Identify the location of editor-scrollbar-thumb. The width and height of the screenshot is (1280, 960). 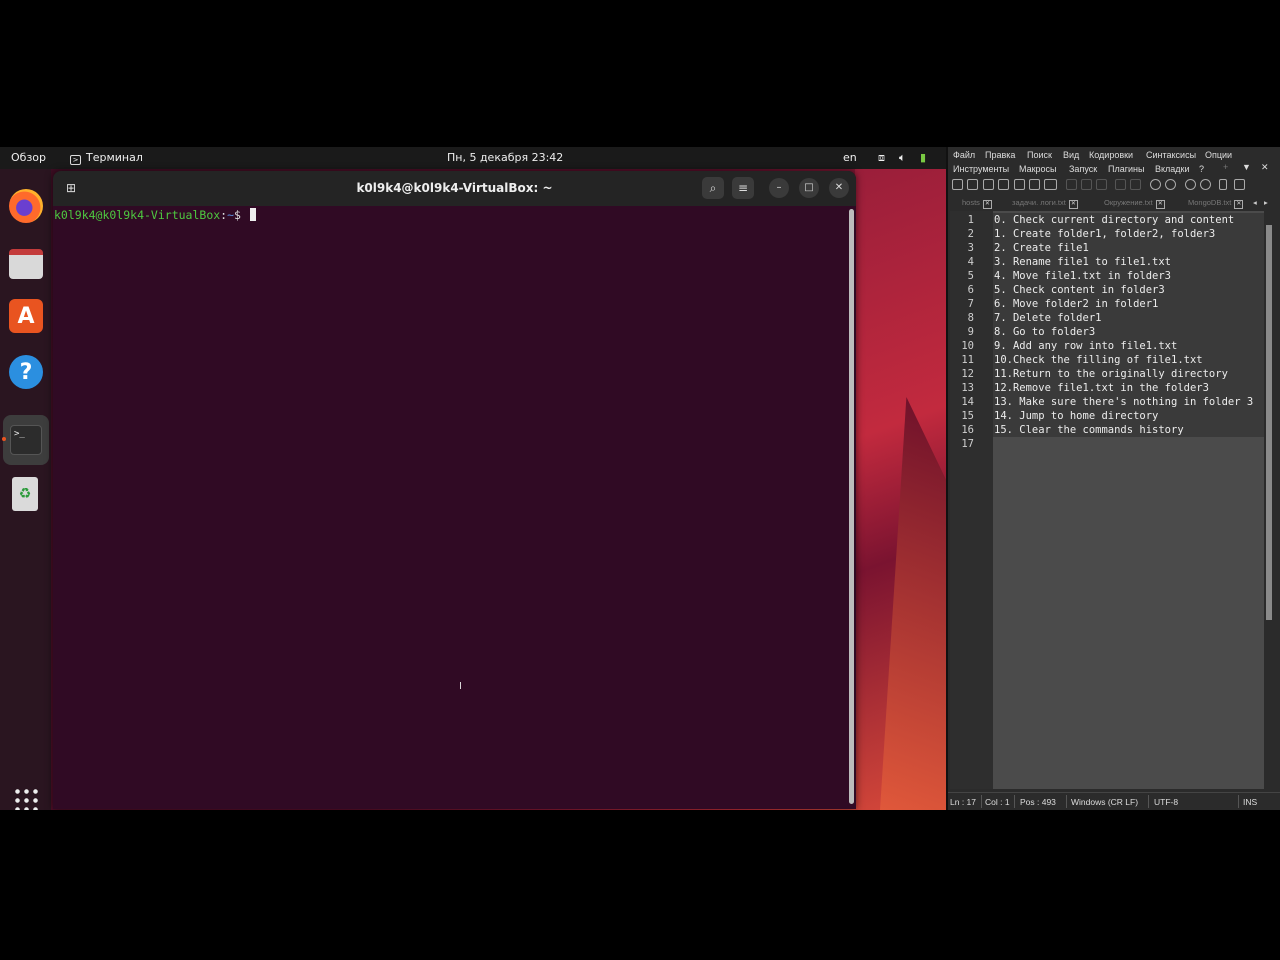
(1269, 422).